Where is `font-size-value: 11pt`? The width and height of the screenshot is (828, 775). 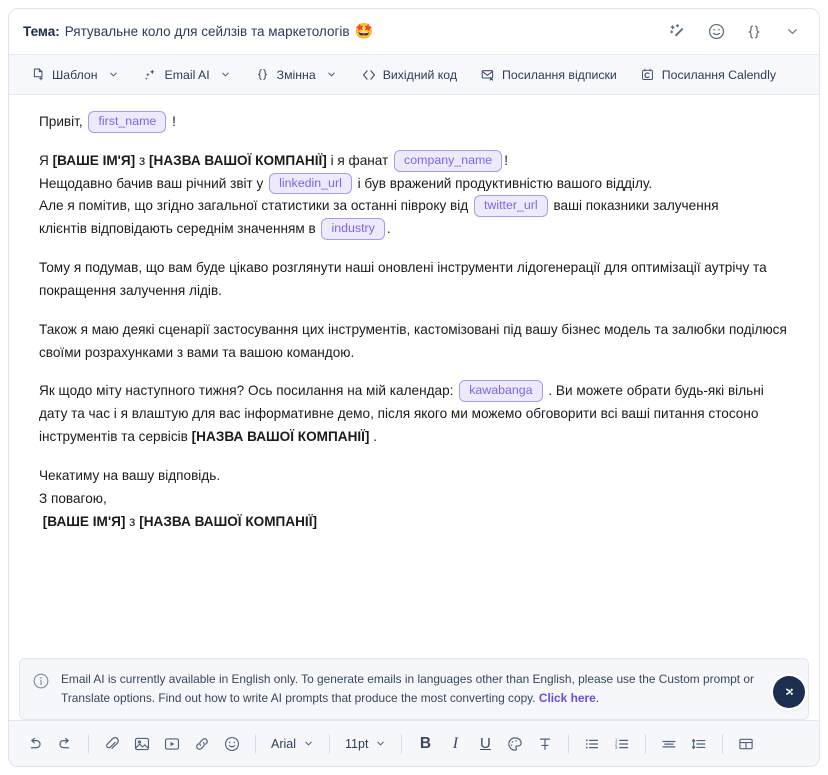 font-size-value: 11pt is located at coordinates (357, 743).